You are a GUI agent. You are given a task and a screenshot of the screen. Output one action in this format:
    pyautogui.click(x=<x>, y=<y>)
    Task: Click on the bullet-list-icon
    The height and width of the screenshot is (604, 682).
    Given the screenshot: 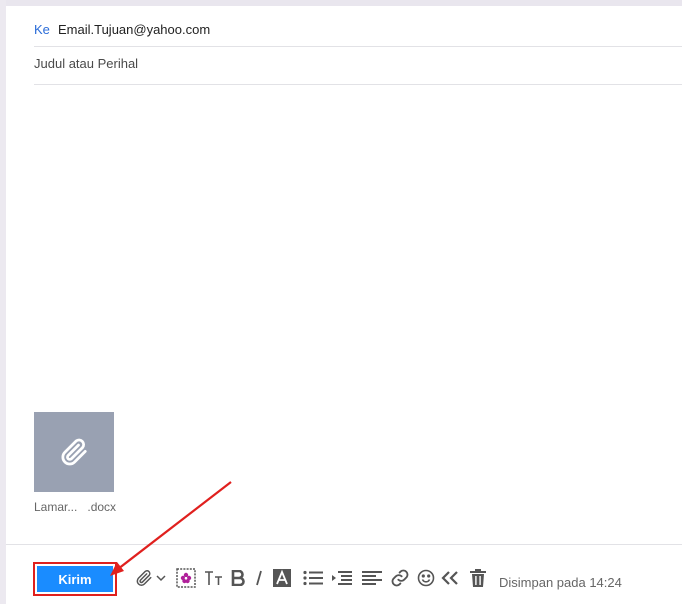 What is the action you would take?
    pyautogui.click(x=313, y=578)
    